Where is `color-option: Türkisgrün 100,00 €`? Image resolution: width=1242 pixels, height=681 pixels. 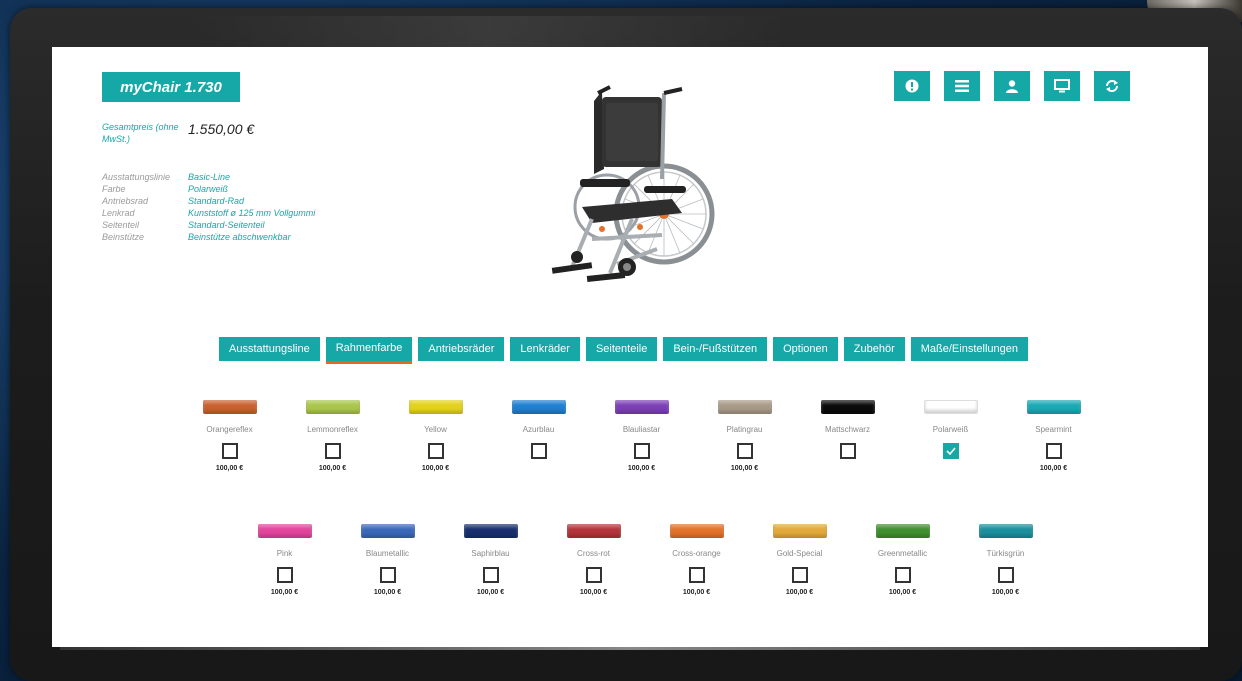
color-option: Türkisgrün 100,00 € is located at coordinates (1005, 561).